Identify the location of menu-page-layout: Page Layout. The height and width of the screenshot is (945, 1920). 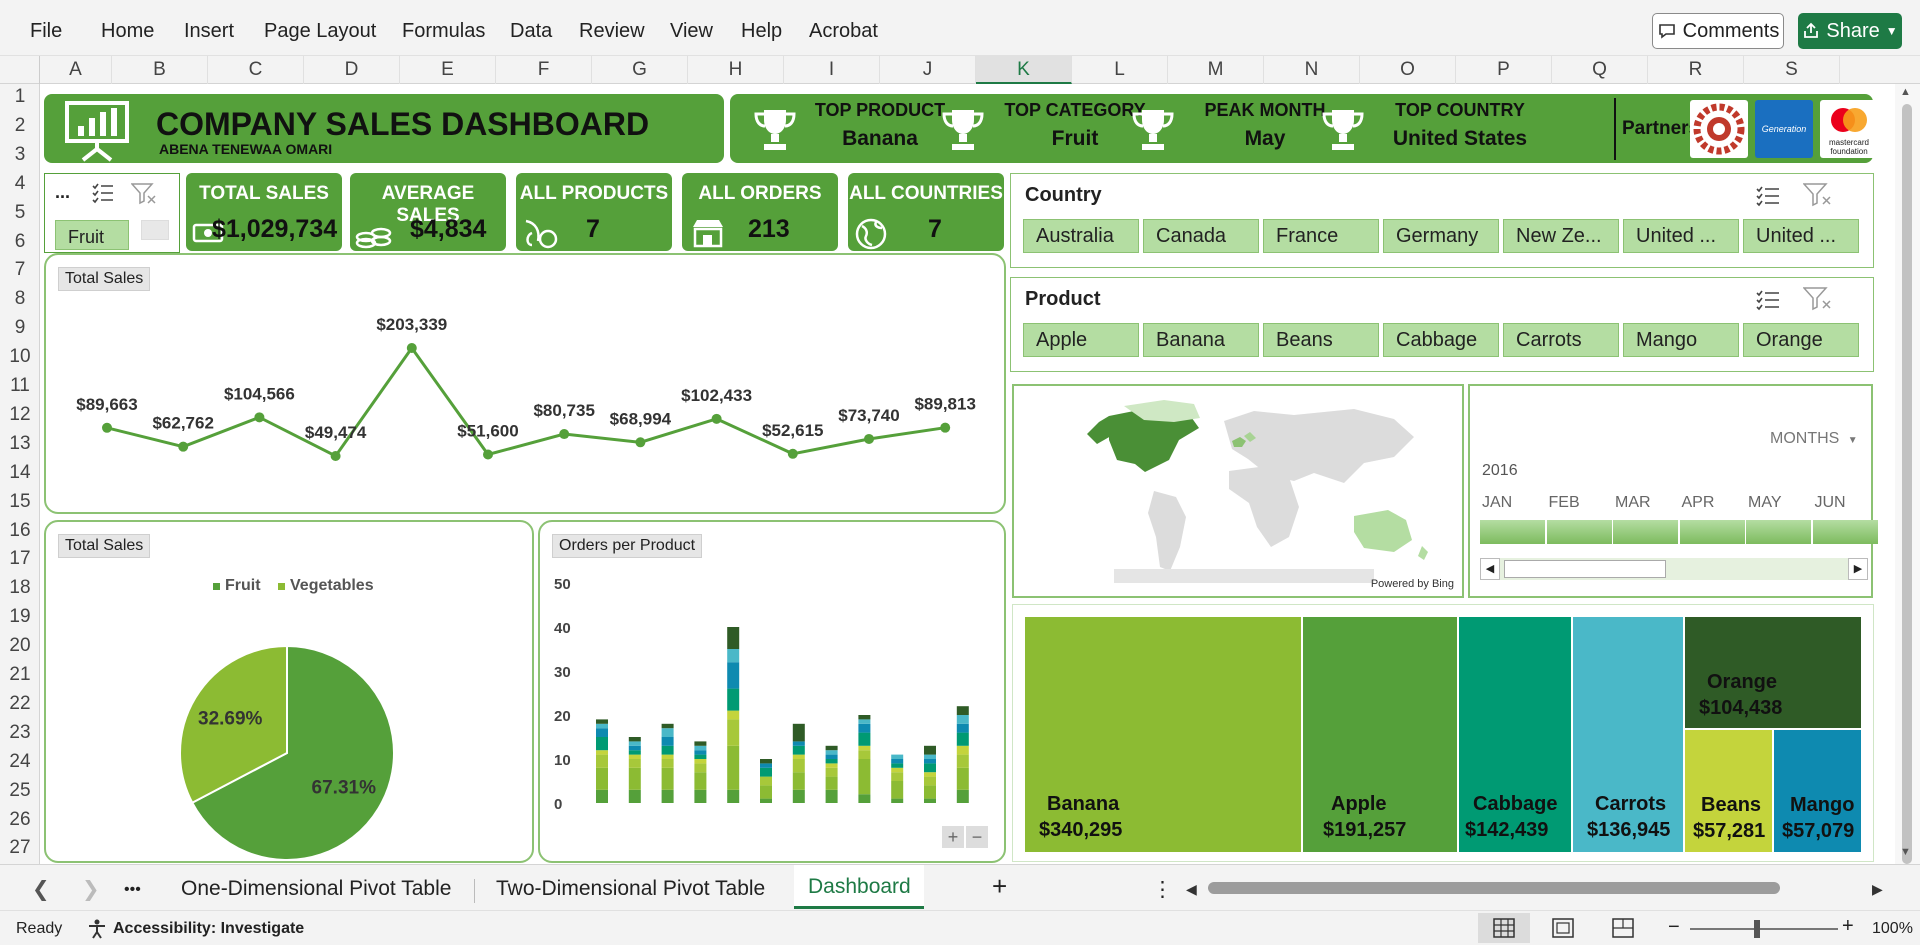
(320, 31).